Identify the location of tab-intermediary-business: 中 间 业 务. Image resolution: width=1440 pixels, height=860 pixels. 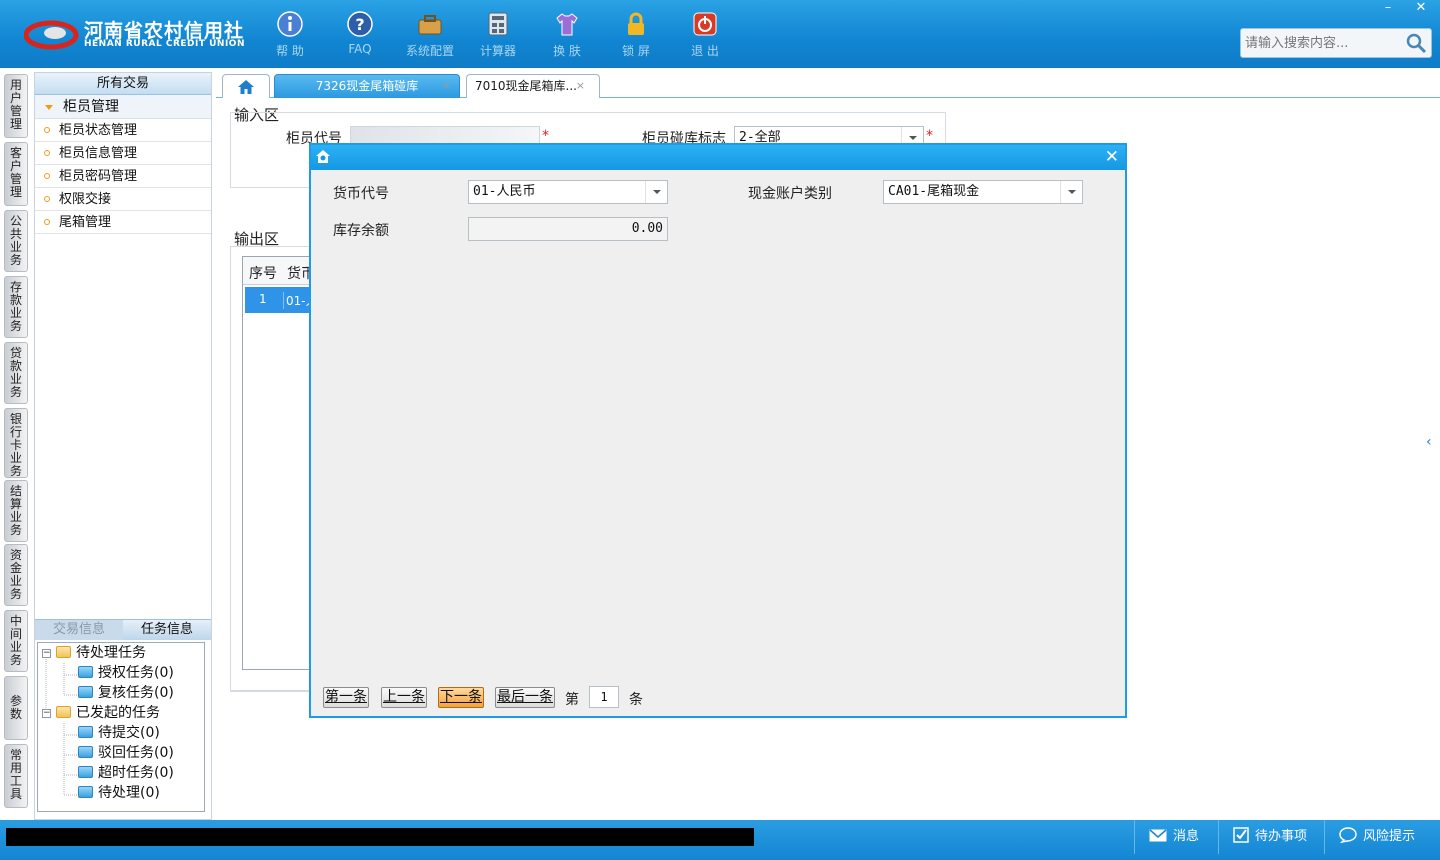
(16, 641).